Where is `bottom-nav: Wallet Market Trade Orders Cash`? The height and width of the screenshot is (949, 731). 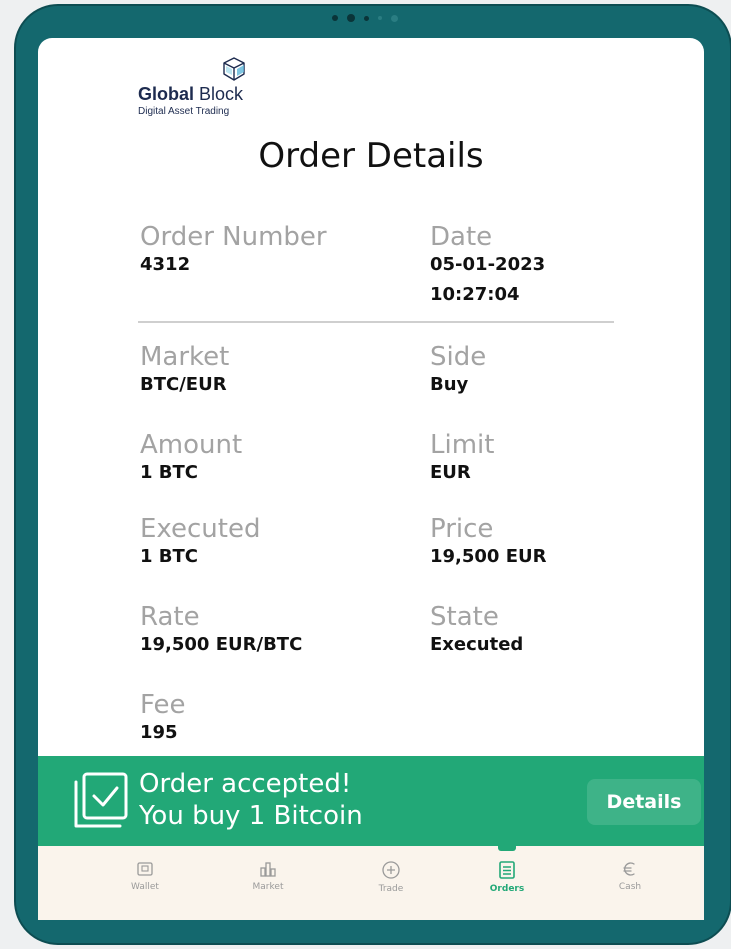
bottom-nav: Wallet Market Trade Orders Cash is located at coordinates (371, 883).